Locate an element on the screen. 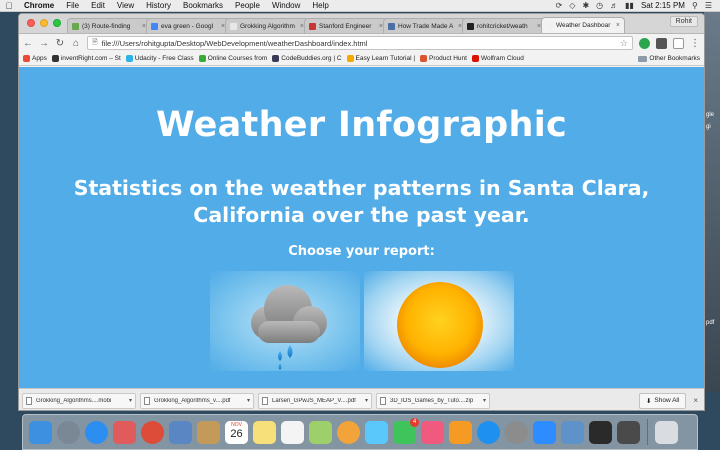  home-icon: ⌂ is located at coordinates (76, 43).